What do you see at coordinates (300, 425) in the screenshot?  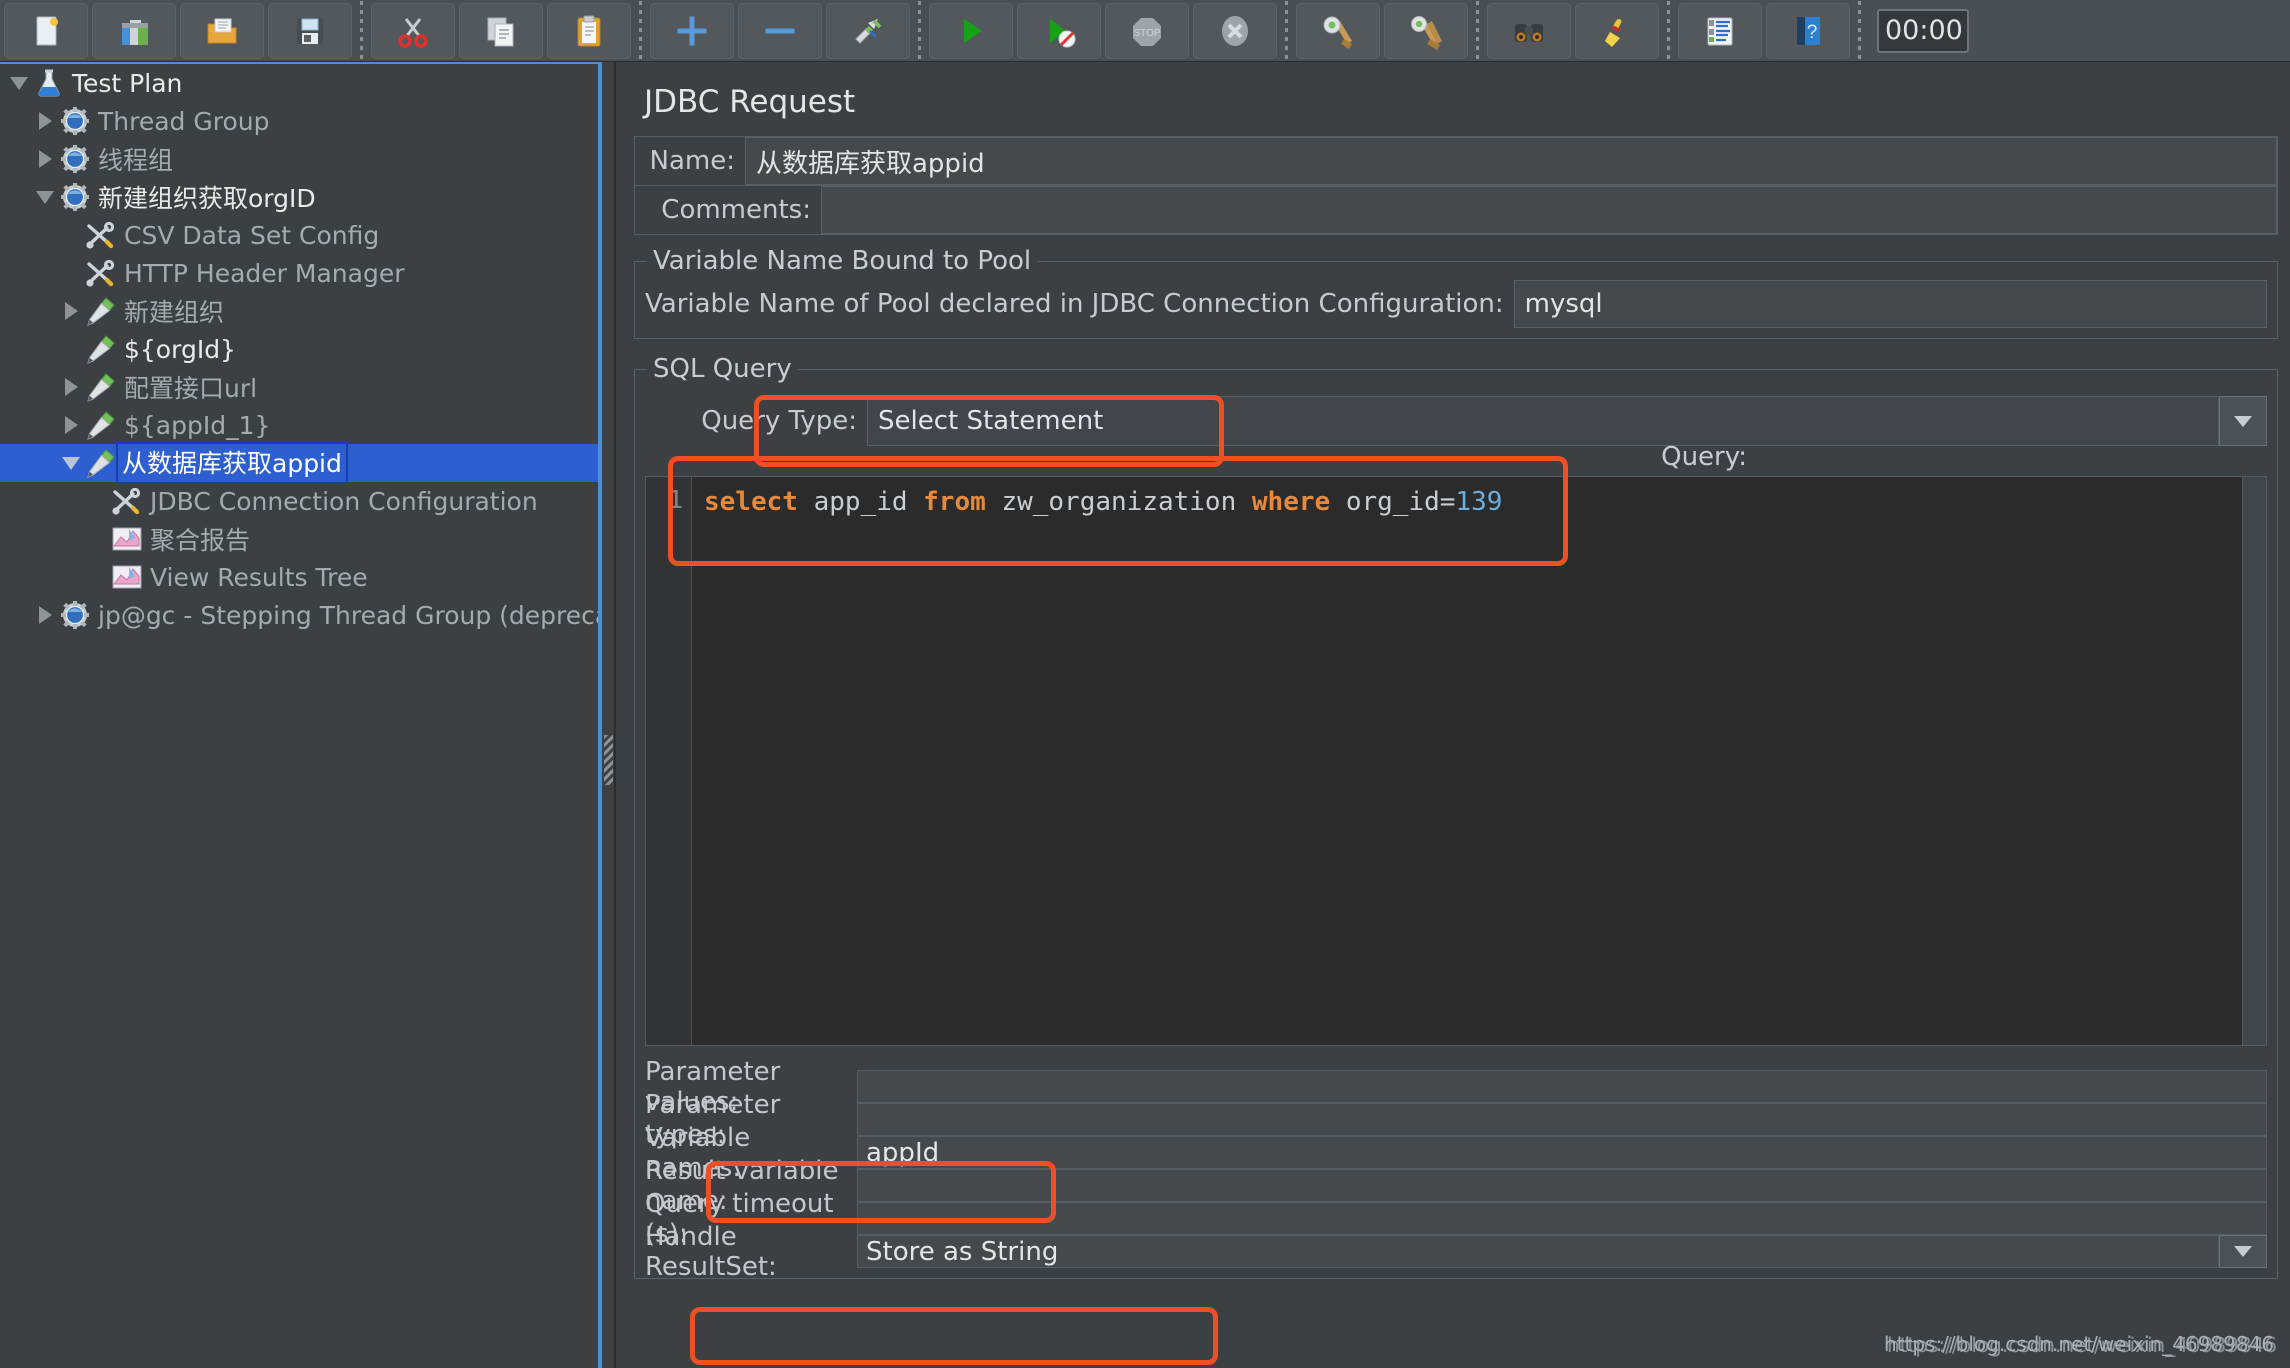 I see `tree-item-9: ${appId_1}` at bounding box center [300, 425].